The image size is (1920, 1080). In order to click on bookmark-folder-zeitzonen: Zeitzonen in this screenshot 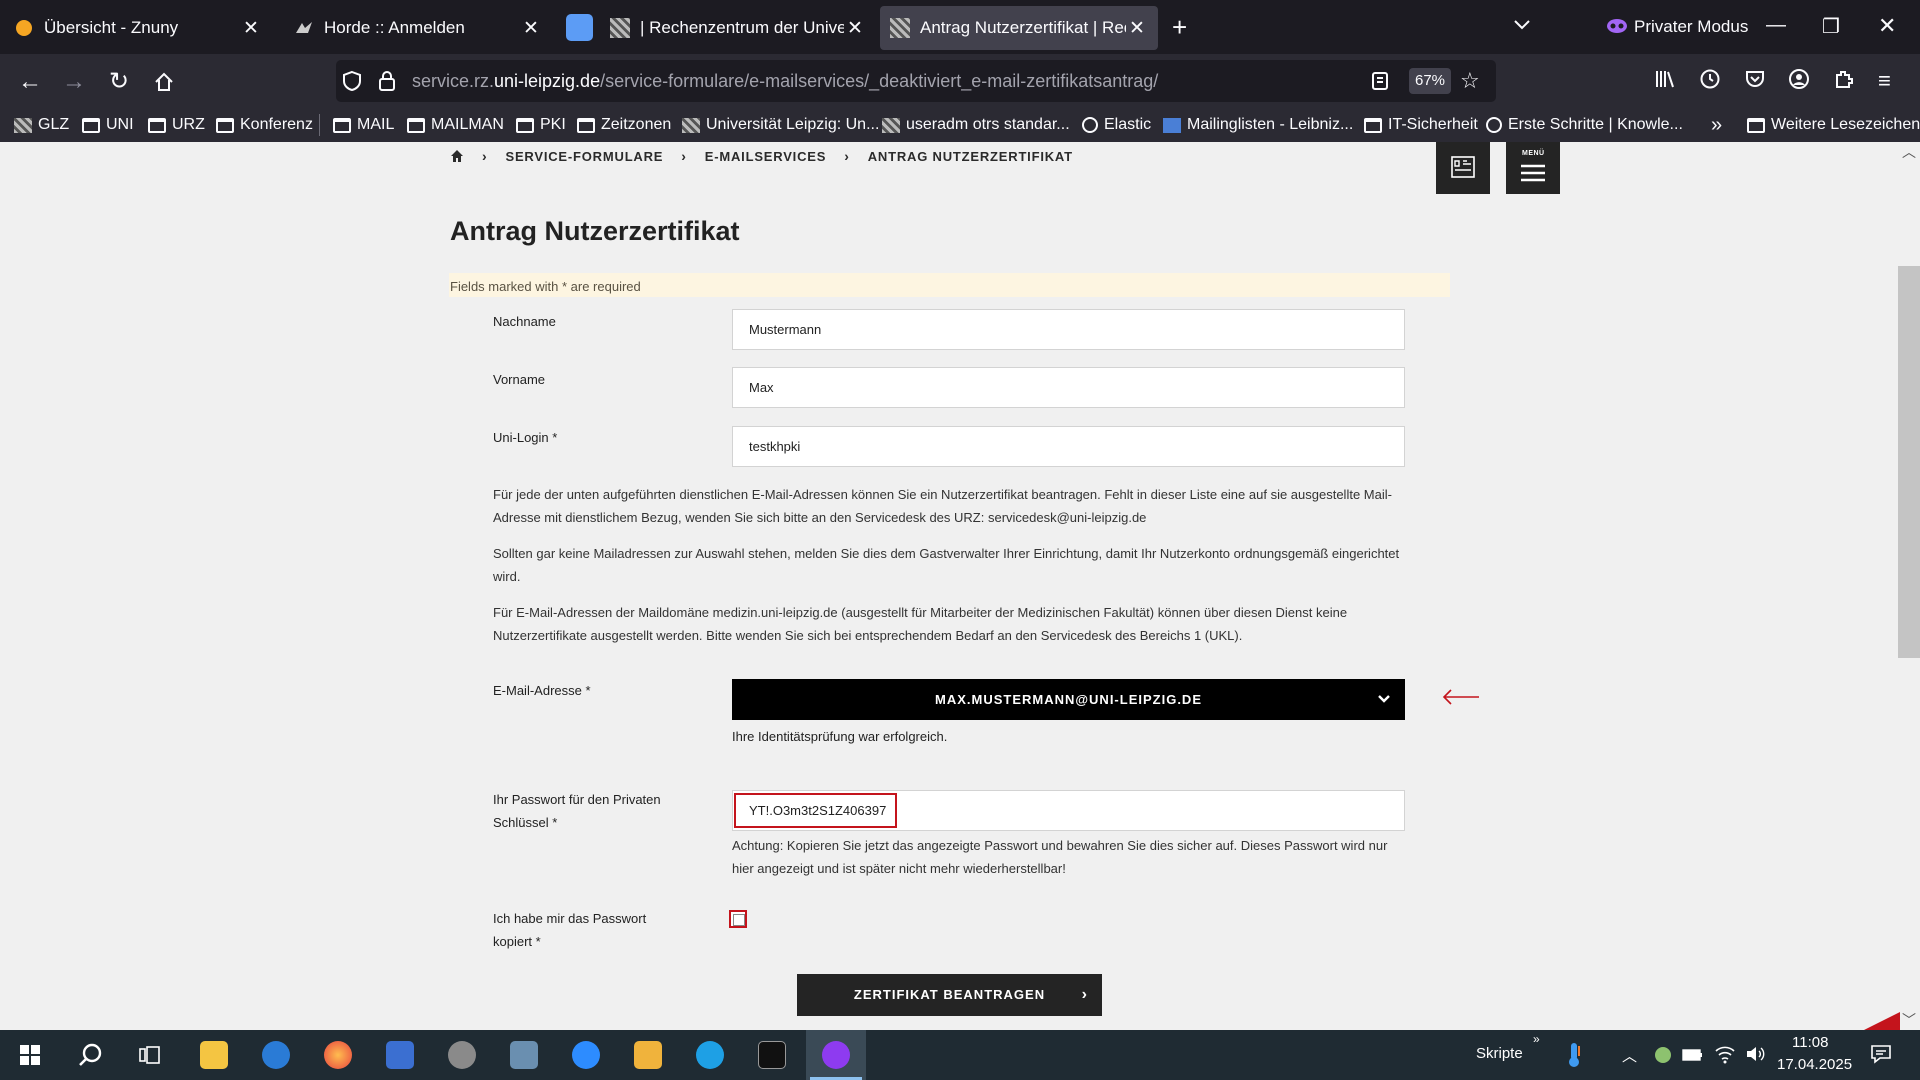, I will do `click(624, 125)`.